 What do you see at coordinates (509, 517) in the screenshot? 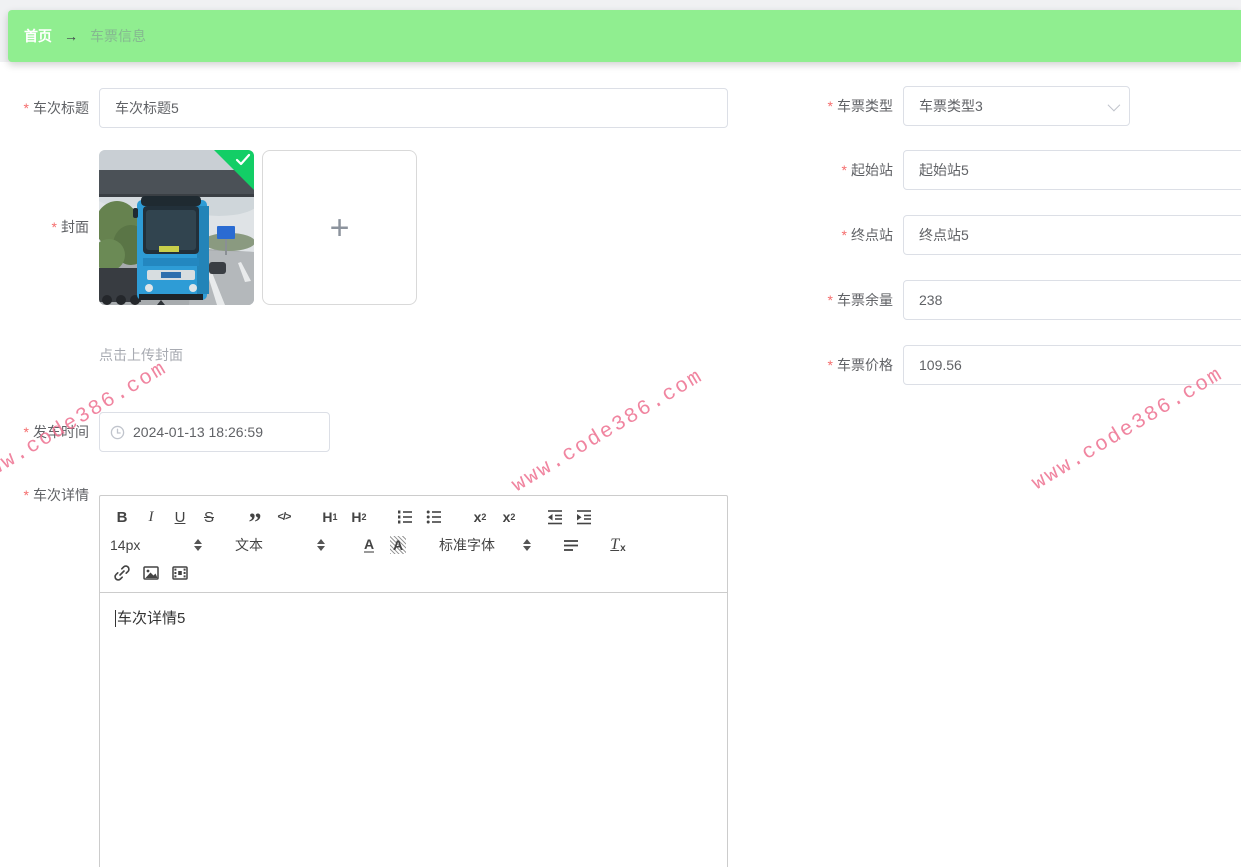
I see `superscript-button: x2` at bounding box center [509, 517].